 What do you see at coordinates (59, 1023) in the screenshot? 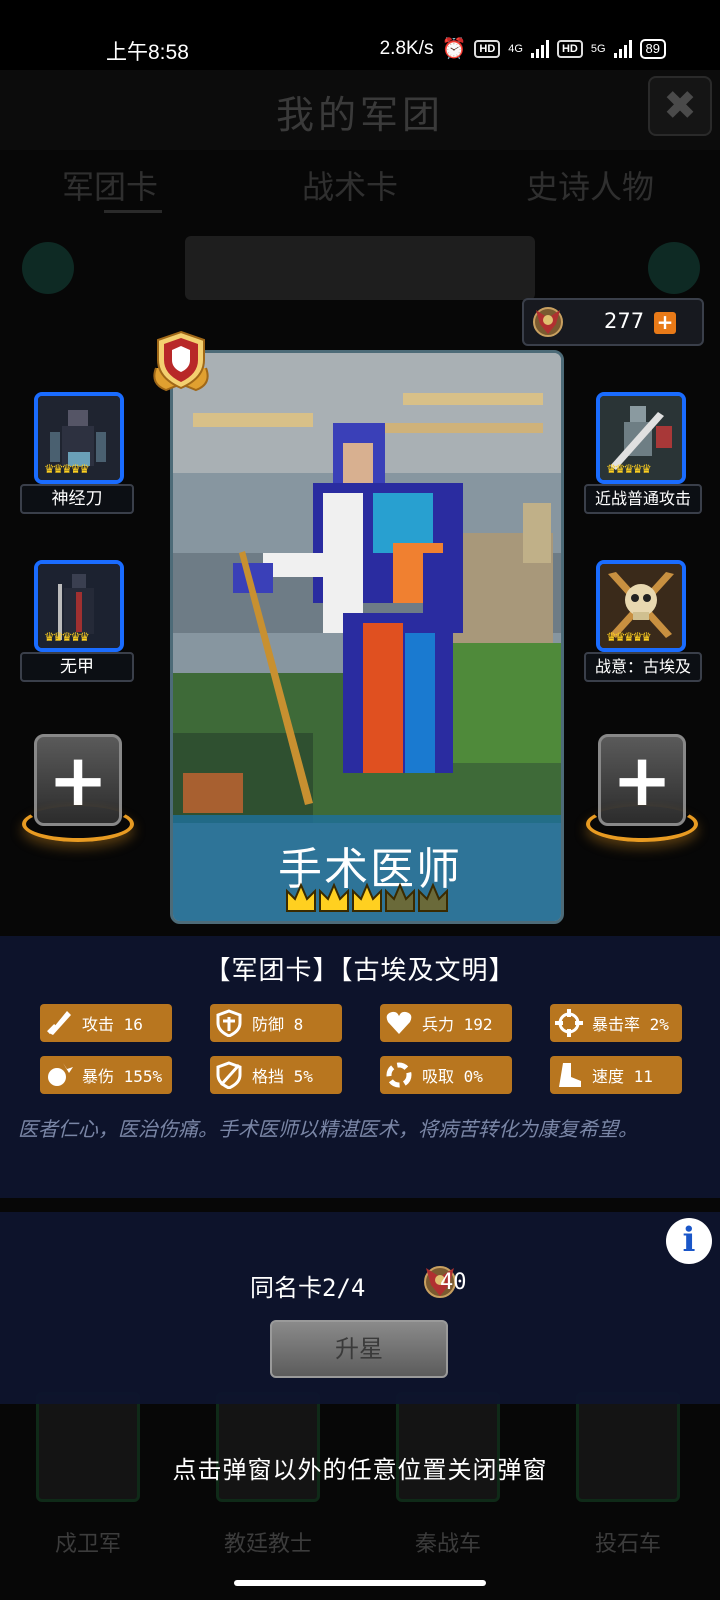
I see `sword-icon` at bounding box center [59, 1023].